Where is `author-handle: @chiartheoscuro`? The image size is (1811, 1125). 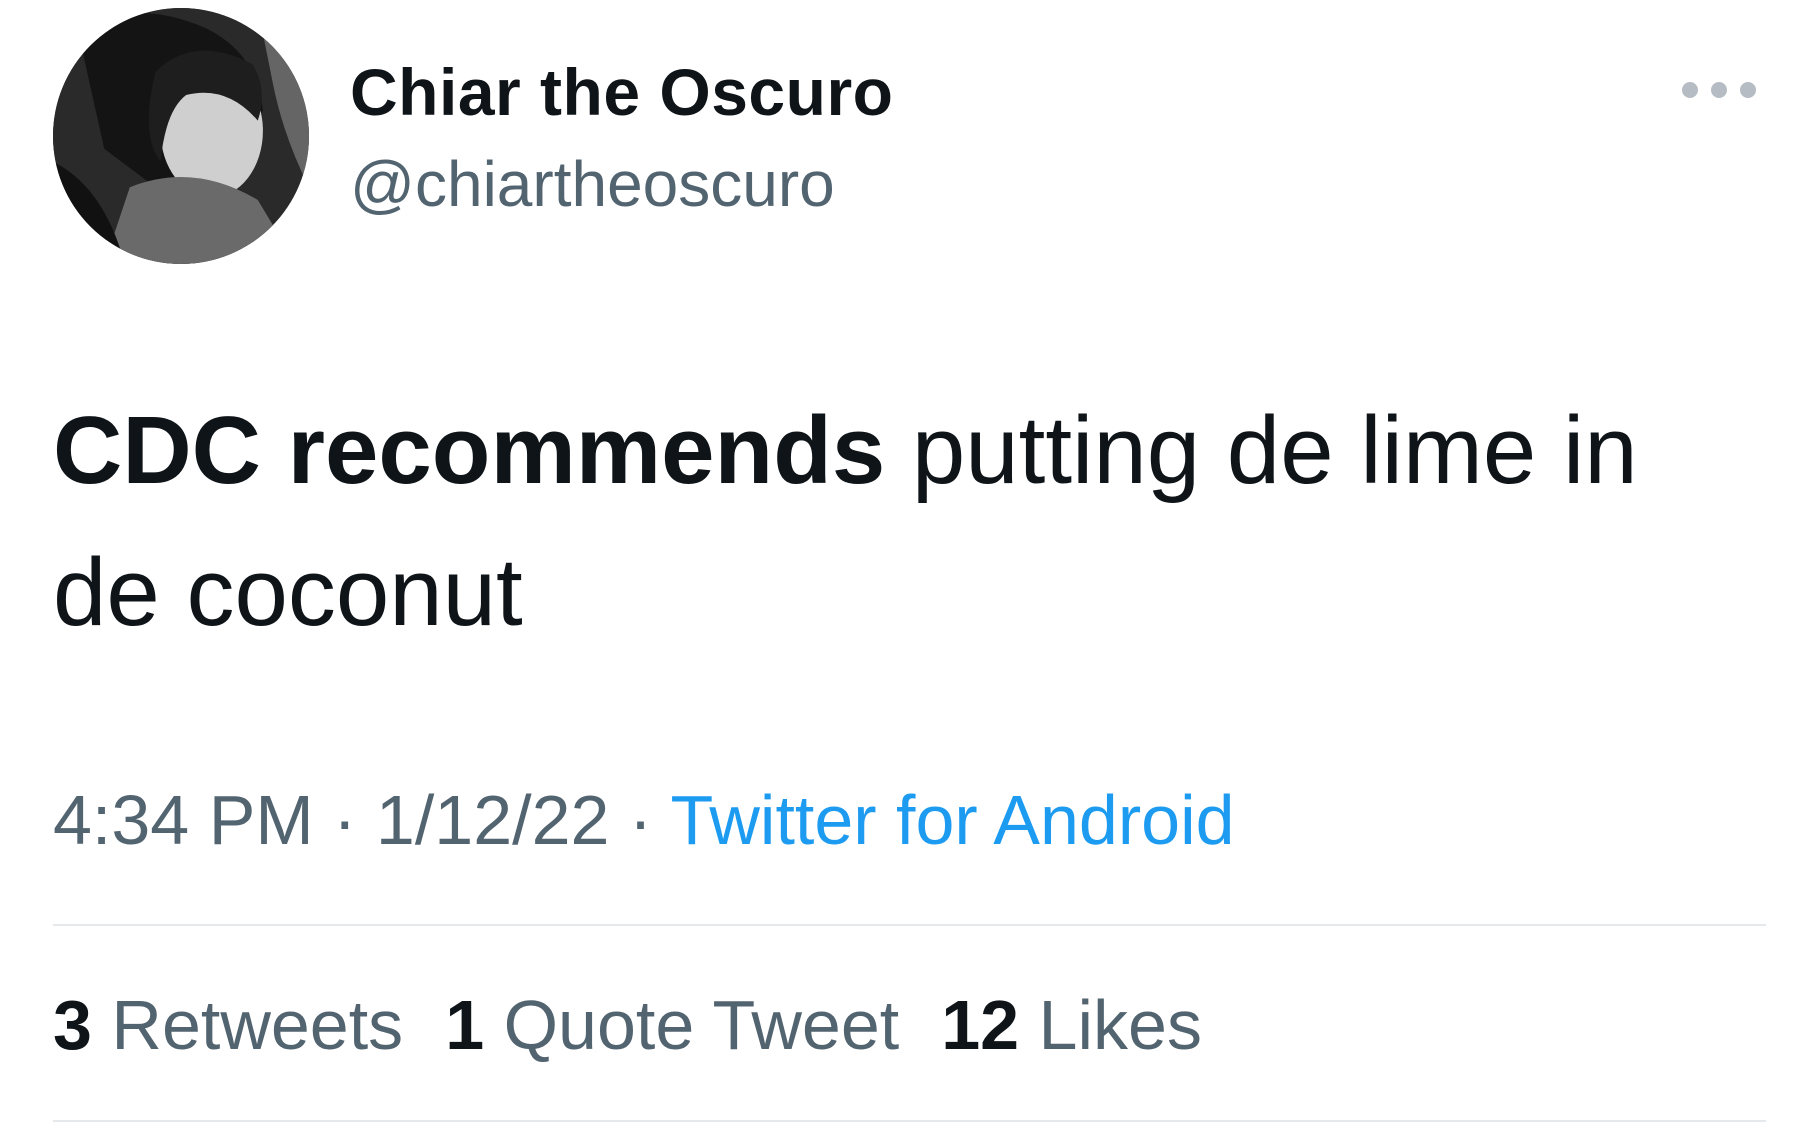 author-handle: @chiartheoscuro is located at coordinates (592, 184).